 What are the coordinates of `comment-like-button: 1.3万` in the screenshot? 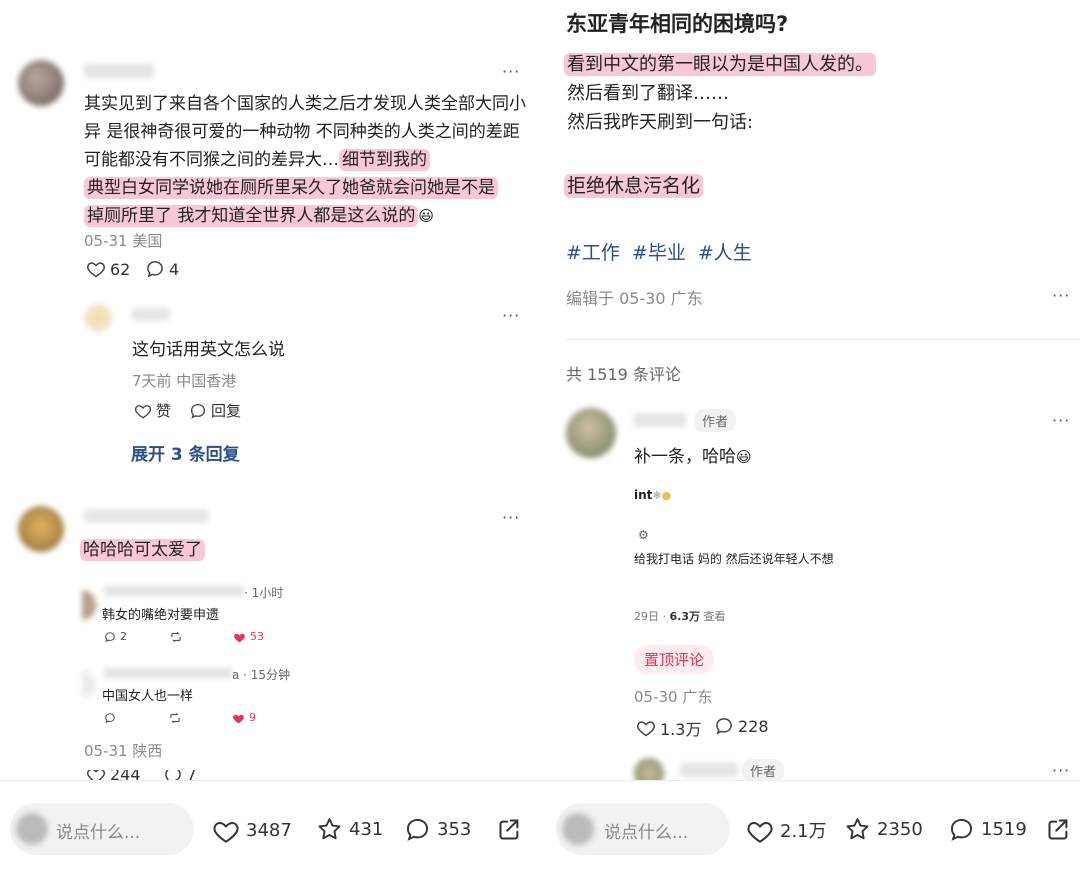 It's located at (668, 728).